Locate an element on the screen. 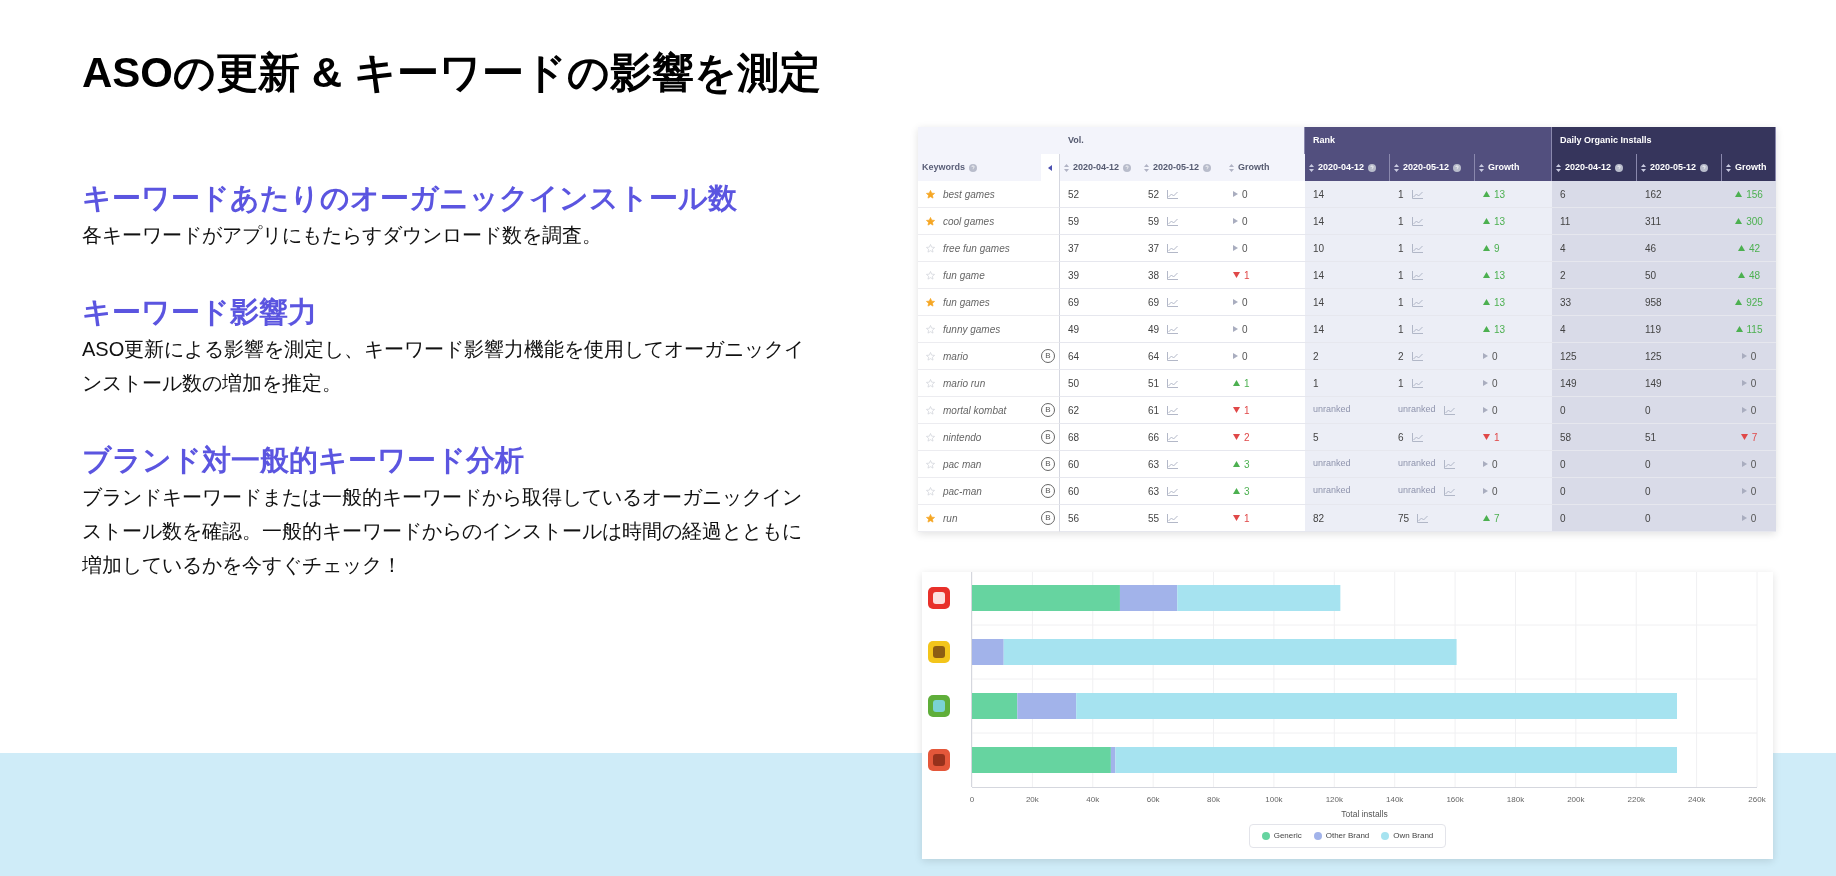  legend-label: Other Brand is located at coordinates (1347, 836).